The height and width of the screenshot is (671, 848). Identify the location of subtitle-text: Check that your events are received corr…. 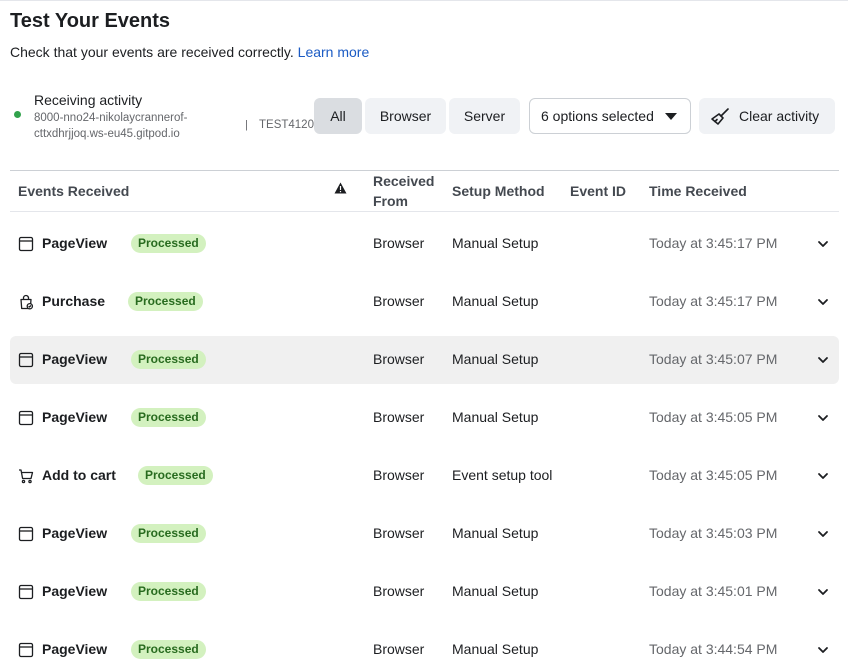
(152, 52).